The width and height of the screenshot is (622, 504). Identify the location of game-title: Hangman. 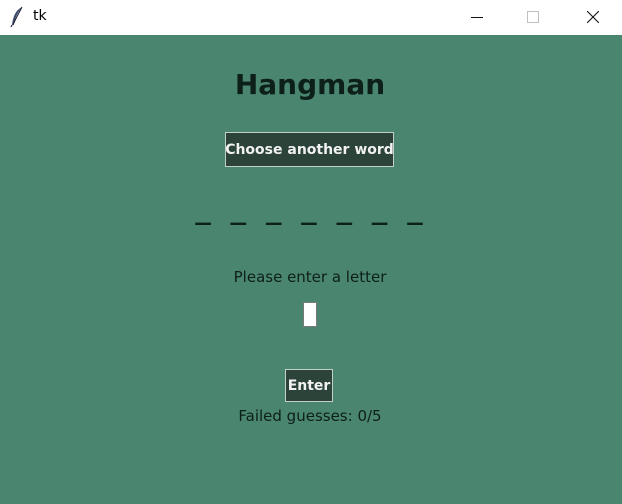
(310, 84).